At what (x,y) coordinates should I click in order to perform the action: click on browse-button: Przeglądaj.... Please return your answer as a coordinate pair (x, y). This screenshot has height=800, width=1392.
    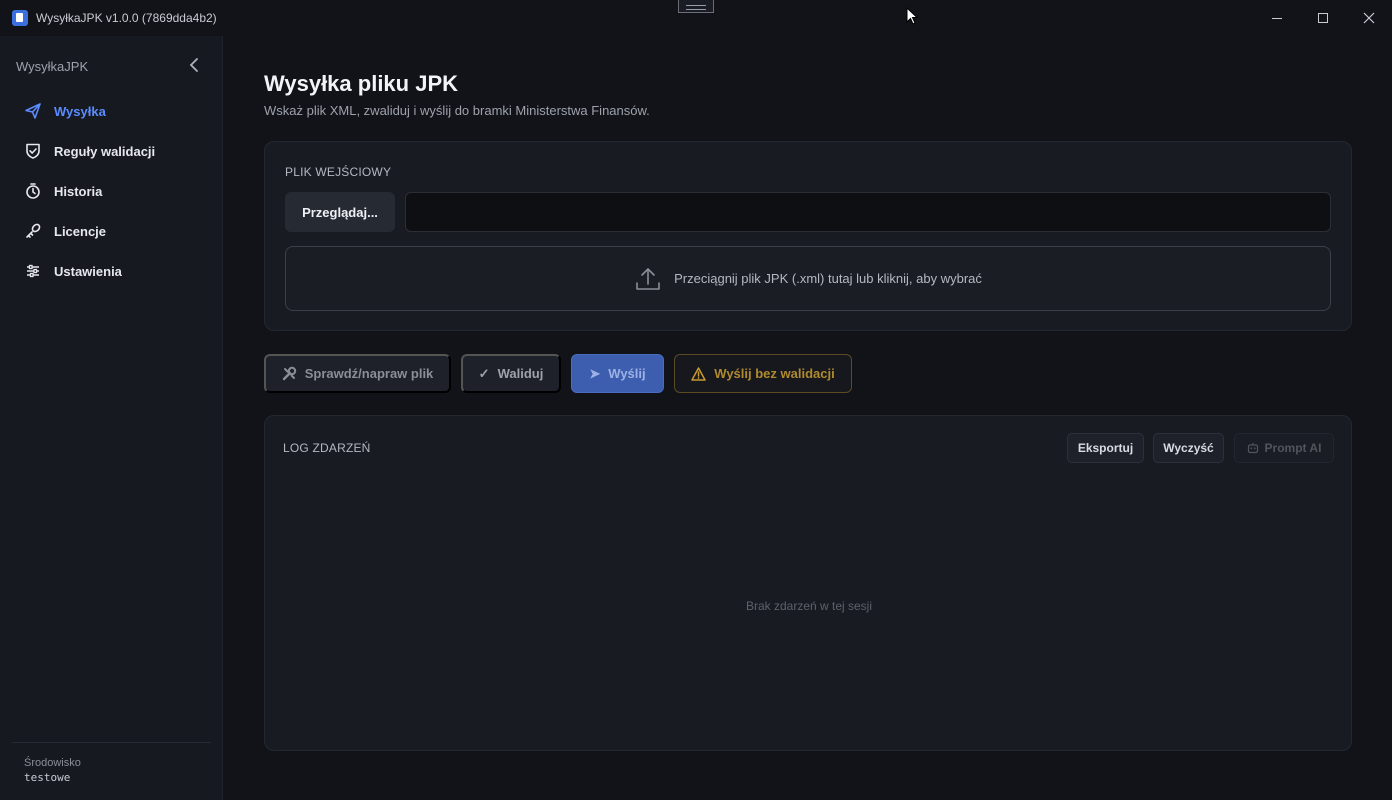
    Looking at the image, I should click on (340, 212).